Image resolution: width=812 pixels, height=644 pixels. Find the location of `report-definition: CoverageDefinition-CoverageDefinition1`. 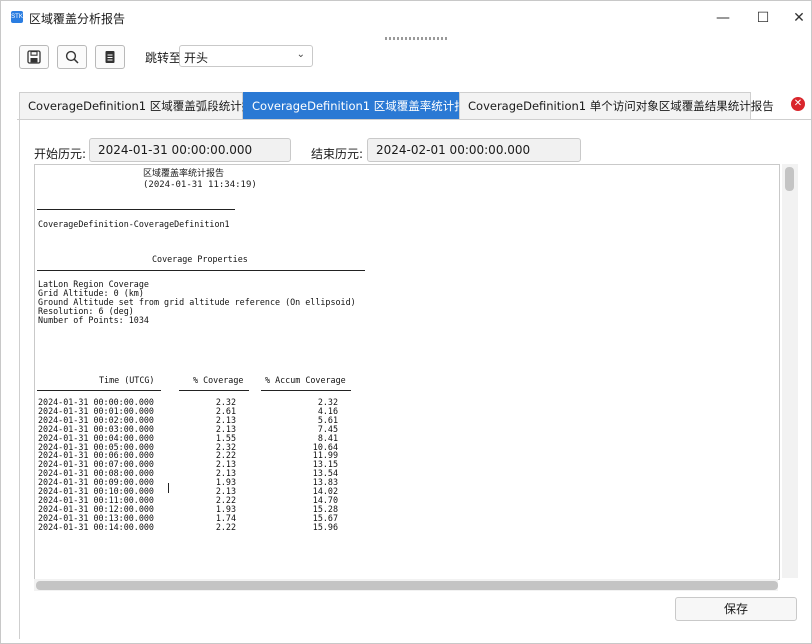

report-definition: CoverageDefinition-CoverageDefinition1 is located at coordinates (134, 224).